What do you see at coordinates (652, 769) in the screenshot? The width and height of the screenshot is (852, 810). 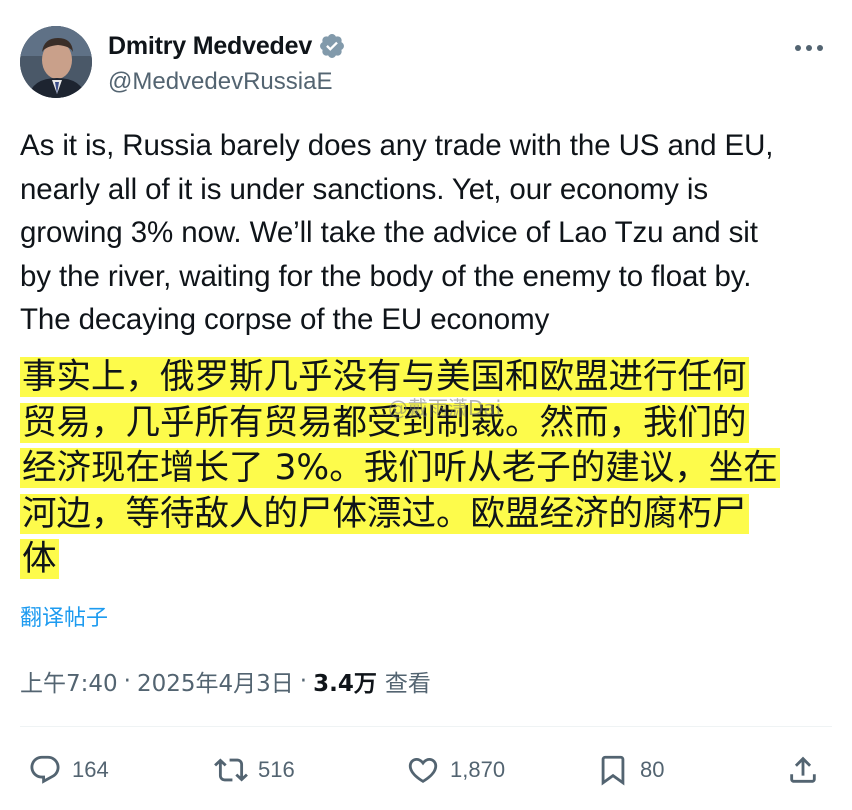 I see `bookmark-count: 80` at bounding box center [652, 769].